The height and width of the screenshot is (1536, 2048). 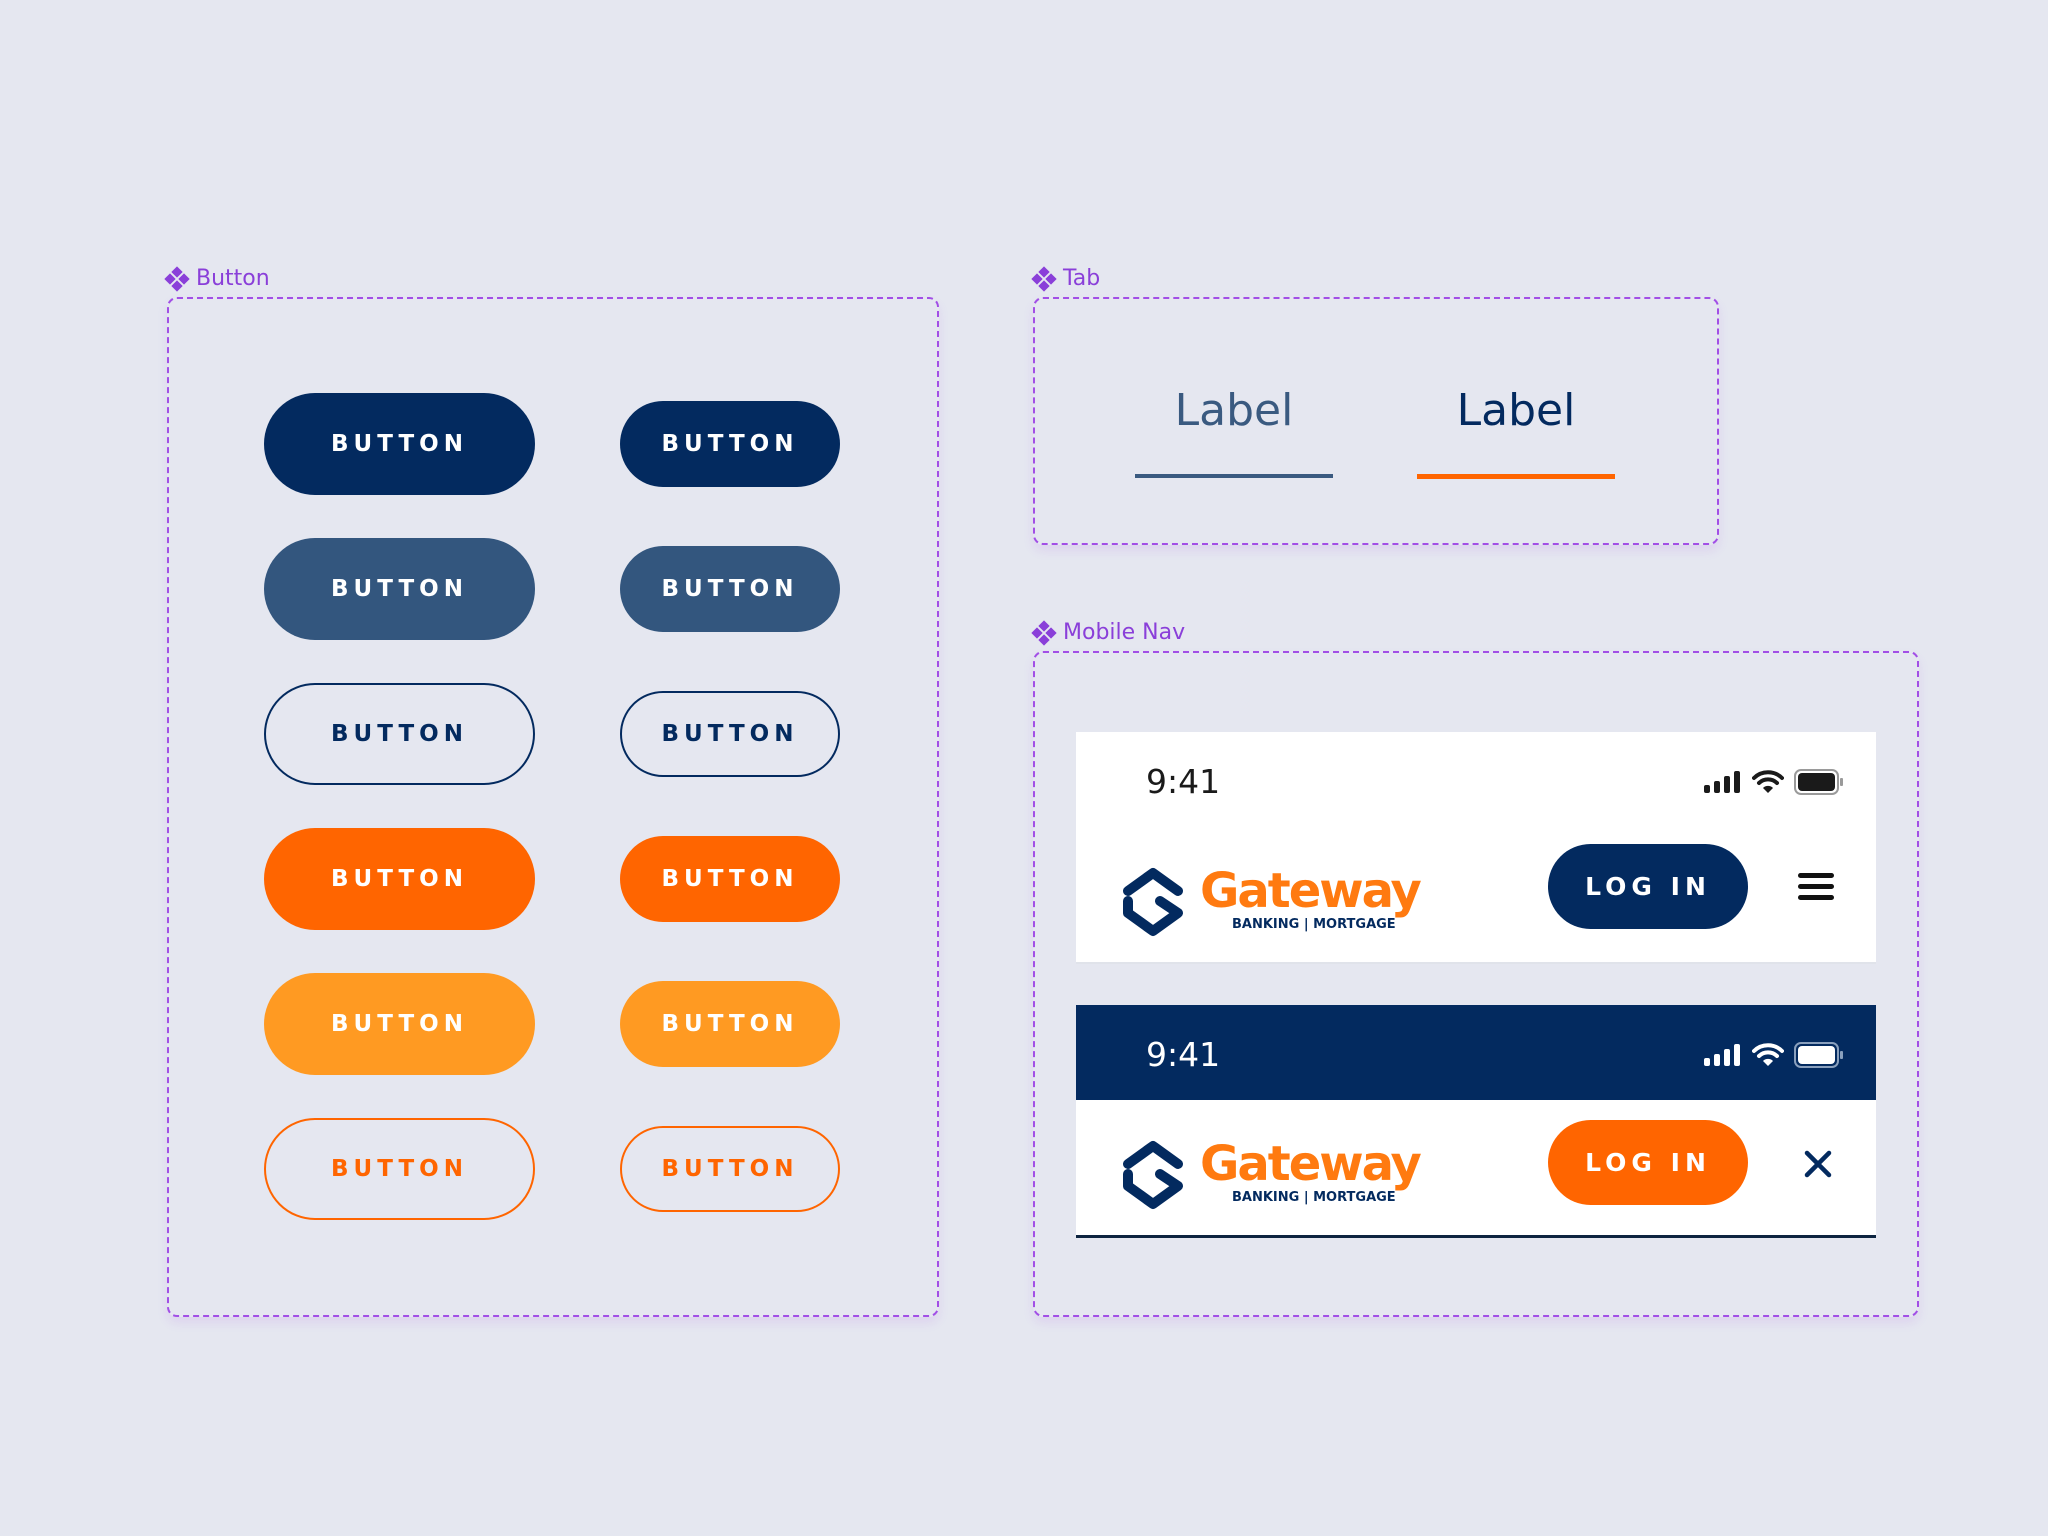 What do you see at coordinates (730, 1169) in the screenshot?
I see `button-outline-orange-small: BUTTON` at bounding box center [730, 1169].